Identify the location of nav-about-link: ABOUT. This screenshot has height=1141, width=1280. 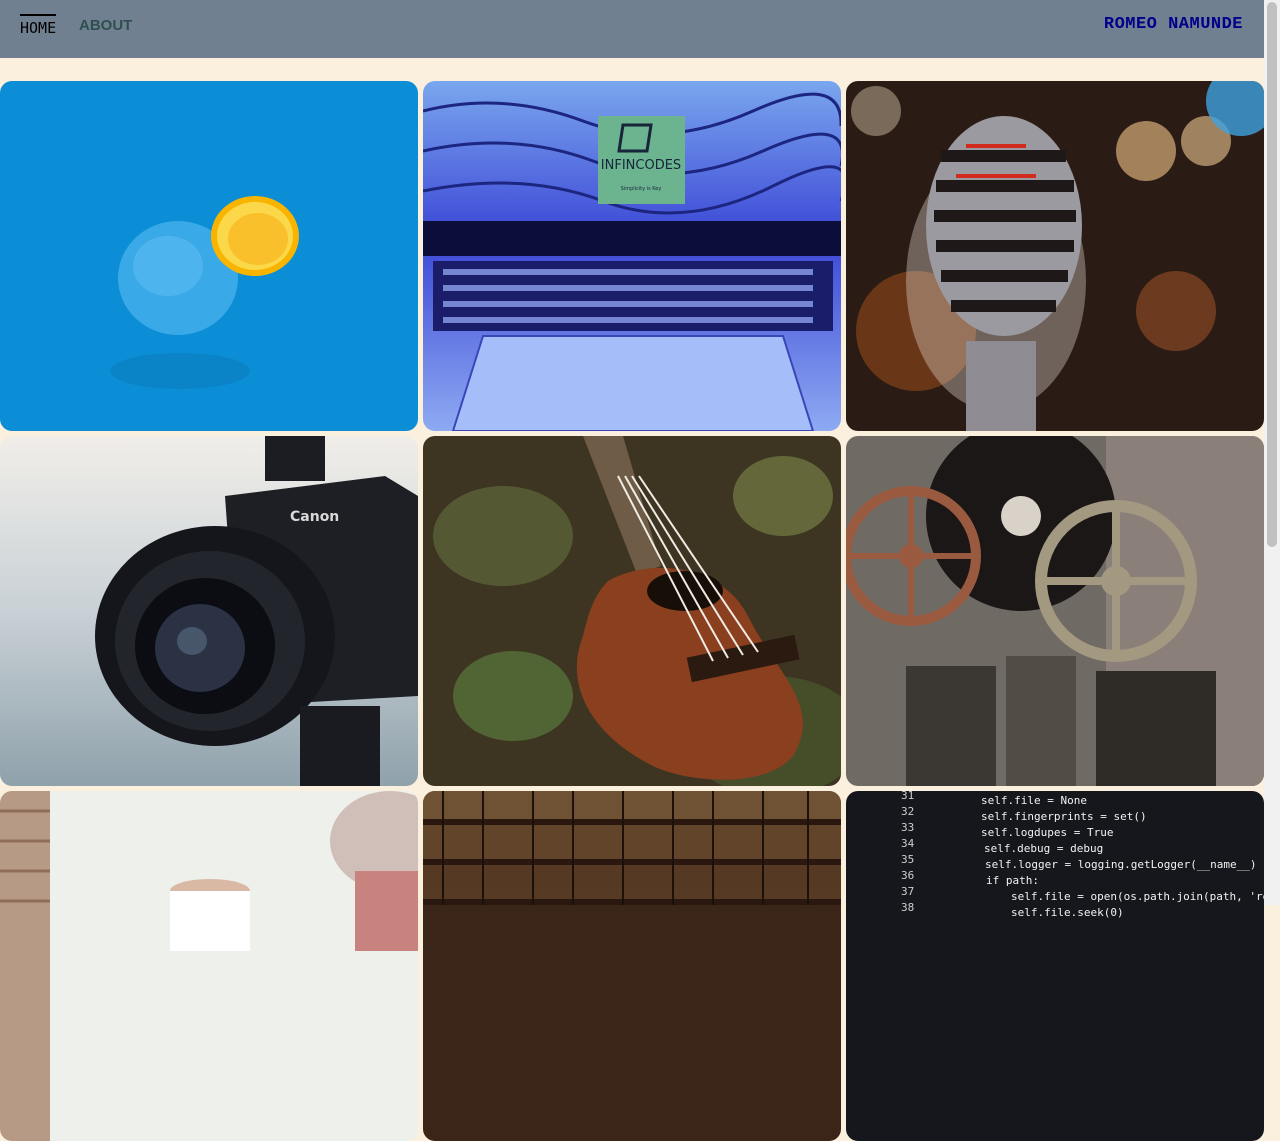
(105, 25).